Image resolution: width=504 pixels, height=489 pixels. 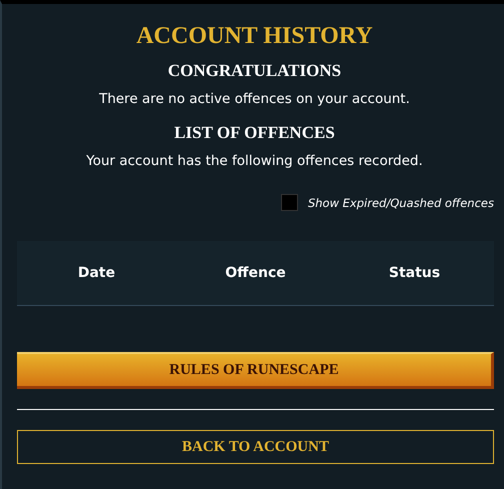 What do you see at coordinates (289, 202) in the screenshot?
I see `checkbox` at bounding box center [289, 202].